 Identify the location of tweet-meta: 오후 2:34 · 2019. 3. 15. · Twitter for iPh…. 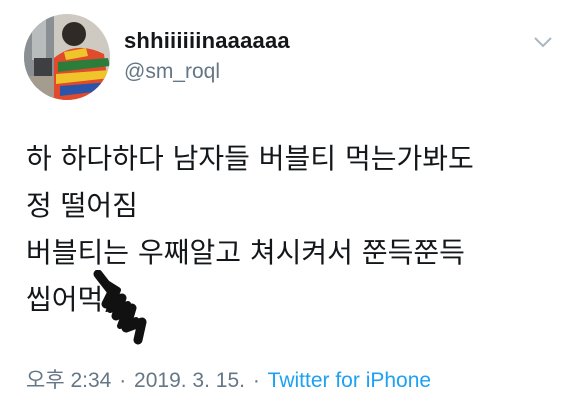
(228, 379).